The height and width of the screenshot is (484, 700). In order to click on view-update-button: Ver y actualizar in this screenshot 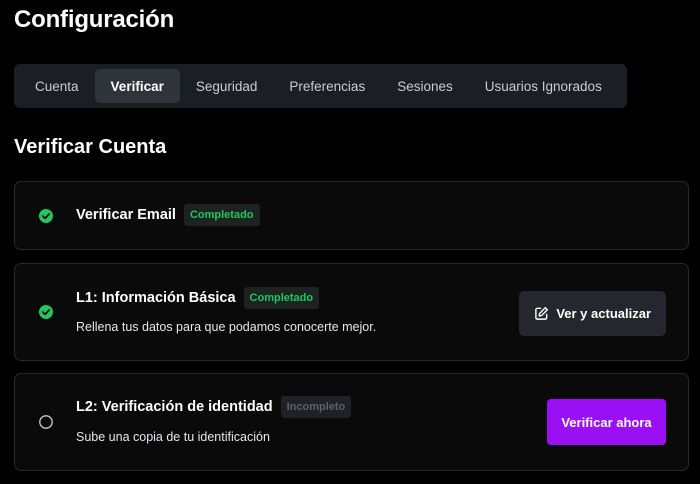, I will do `click(592, 313)`.